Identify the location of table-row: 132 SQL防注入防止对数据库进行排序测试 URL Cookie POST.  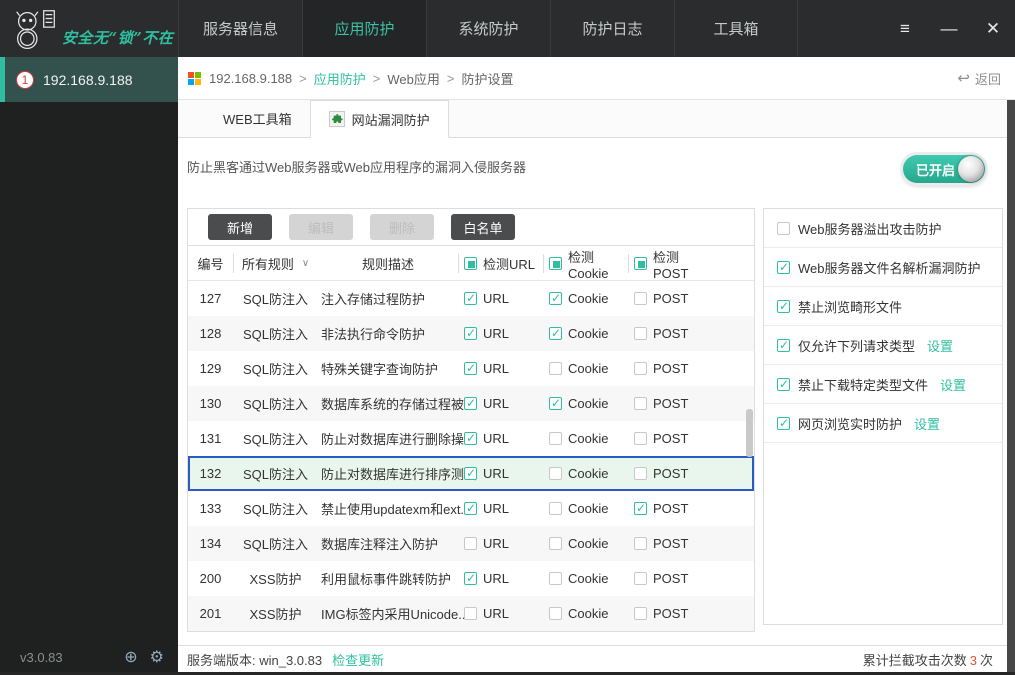
(471, 473).